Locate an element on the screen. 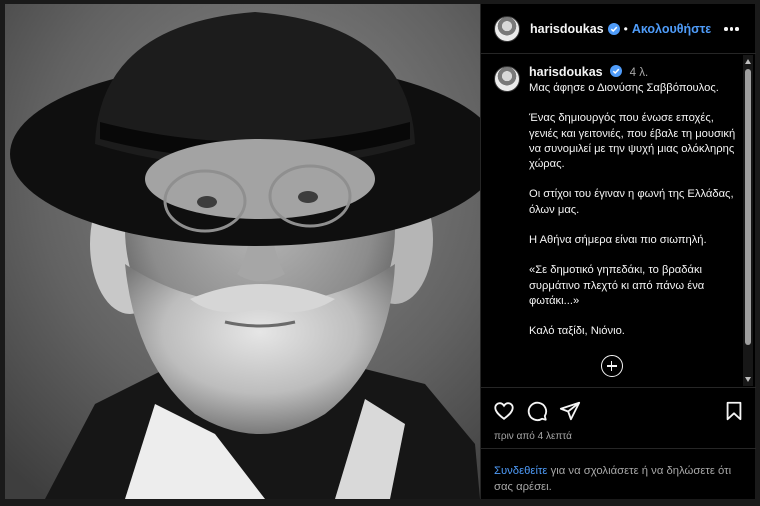 The image size is (760, 506). caption-time: 4 λ. is located at coordinates (639, 73).